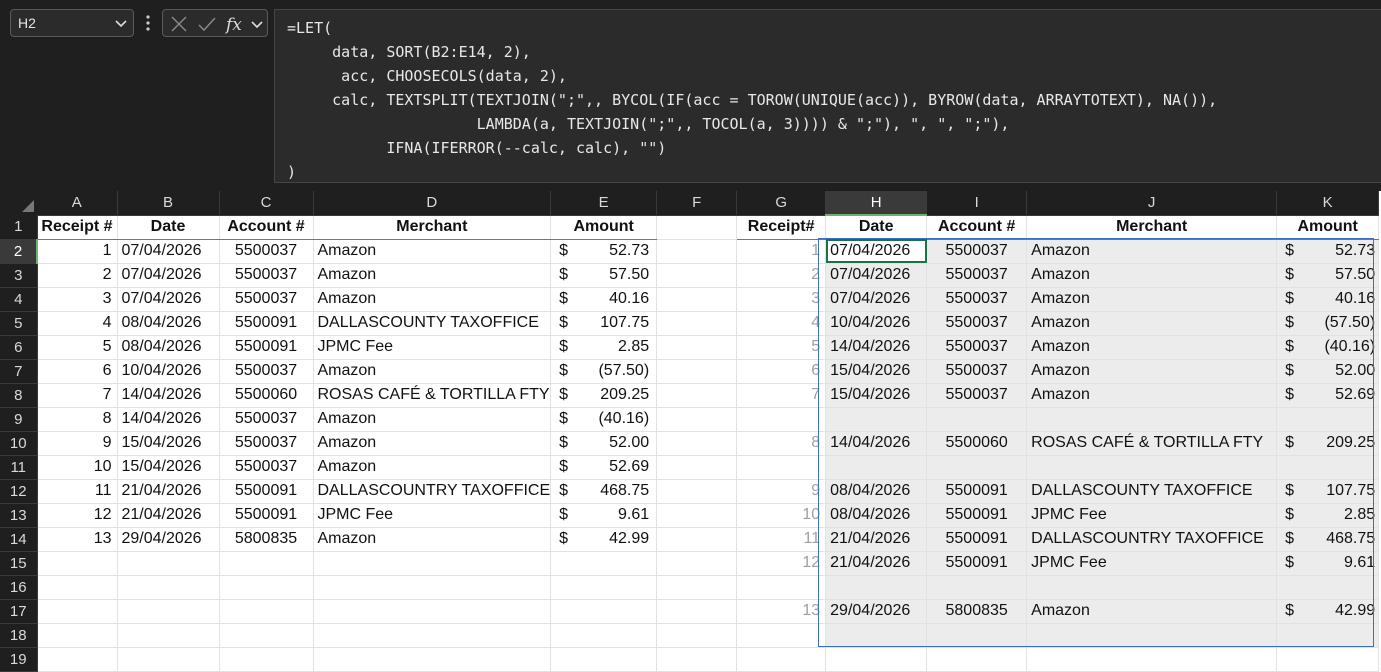 The height and width of the screenshot is (672, 1381). Describe the element at coordinates (781, 419) in the screenshot. I see `cell-g9` at that location.